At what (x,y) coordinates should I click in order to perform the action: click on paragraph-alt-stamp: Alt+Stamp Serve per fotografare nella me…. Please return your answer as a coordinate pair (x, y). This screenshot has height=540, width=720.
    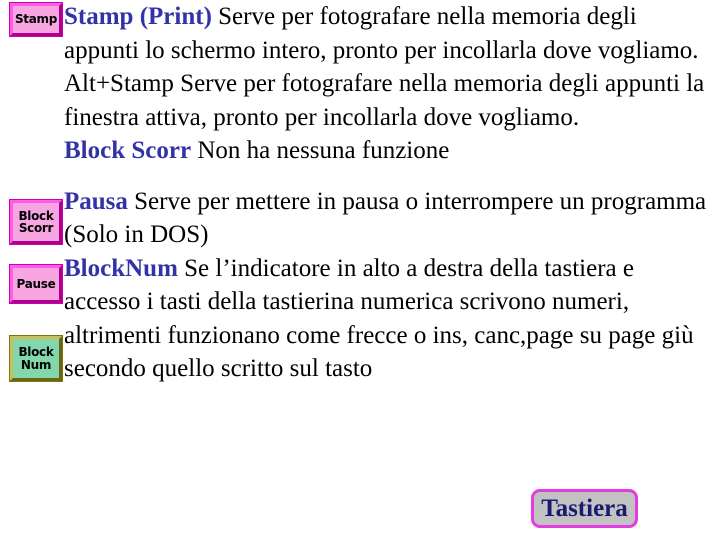
    Looking at the image, I should click on (388, 100).